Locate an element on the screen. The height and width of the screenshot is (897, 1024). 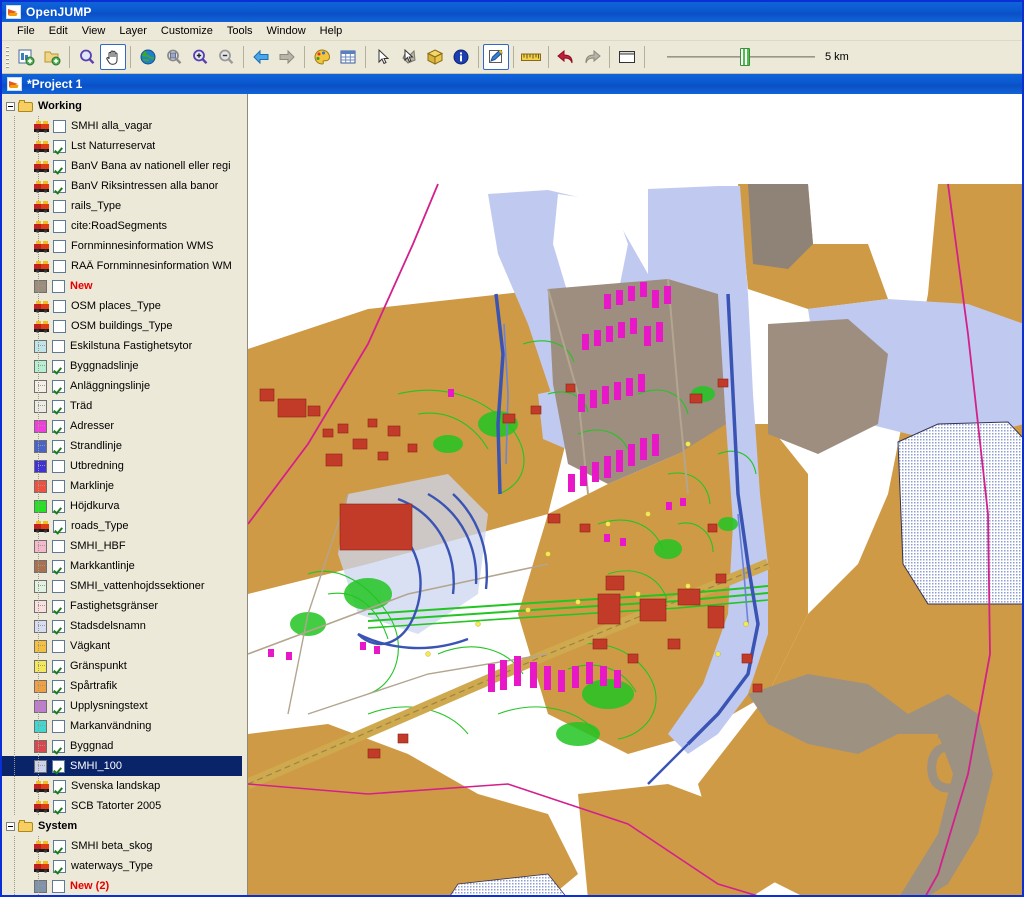
layer-row: Gränspunkt is located at coordinates (122, 666).